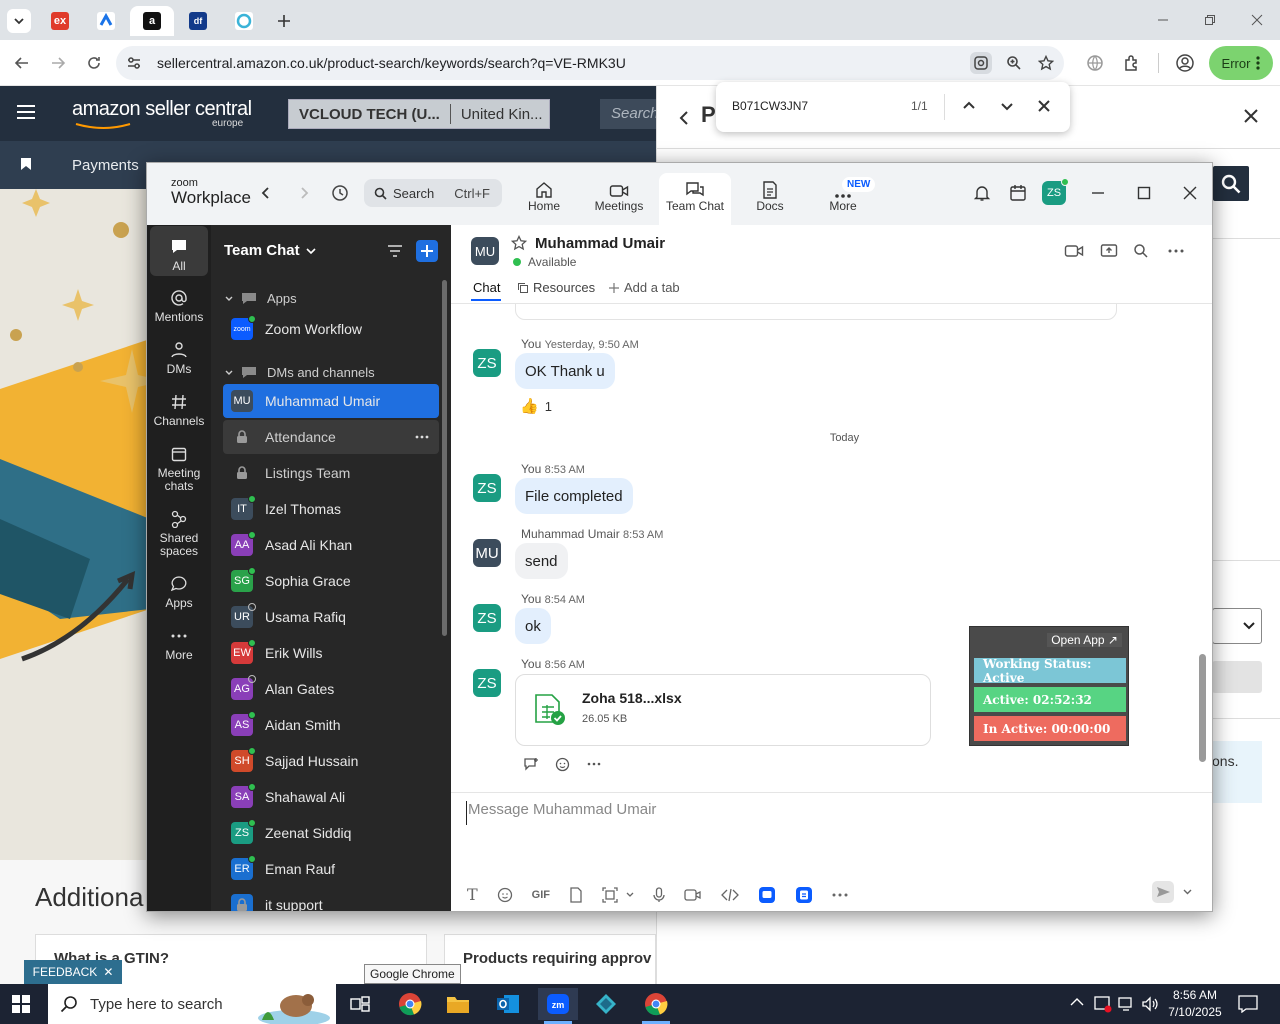 This screenshot has width=1280, height=1024. Describe the element at coordinates (360, 1004) in the screenshot. I see `task-view-button` at that location.